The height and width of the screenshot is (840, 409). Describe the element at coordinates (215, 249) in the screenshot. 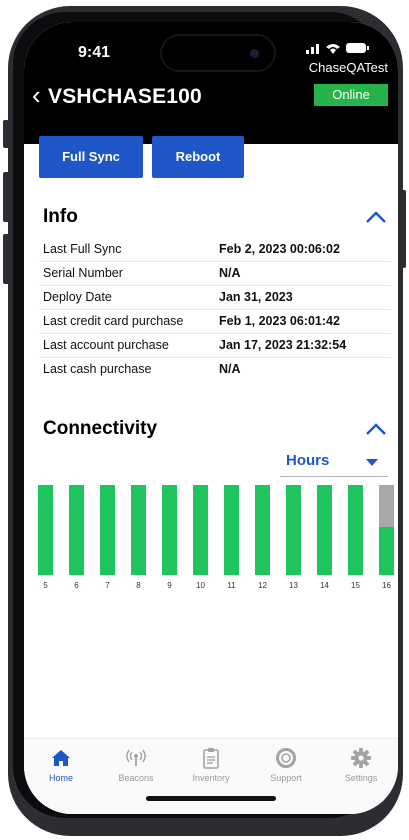

I see `info-row-last-full-sync: Last Full Sync Feb 2, 2023 00:06:02` at that location.